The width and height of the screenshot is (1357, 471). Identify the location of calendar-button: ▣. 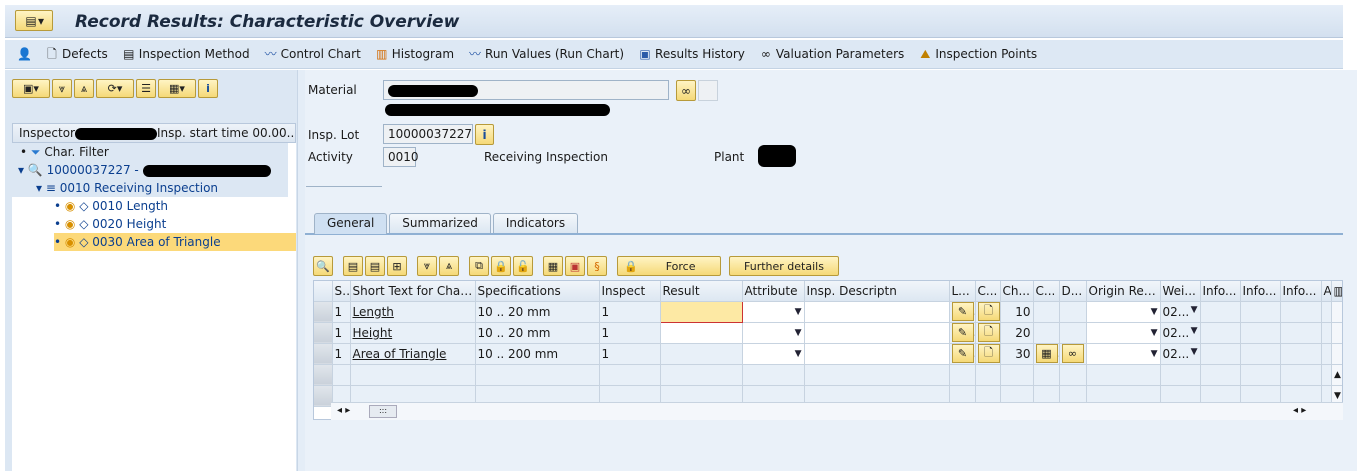
(575, 266).